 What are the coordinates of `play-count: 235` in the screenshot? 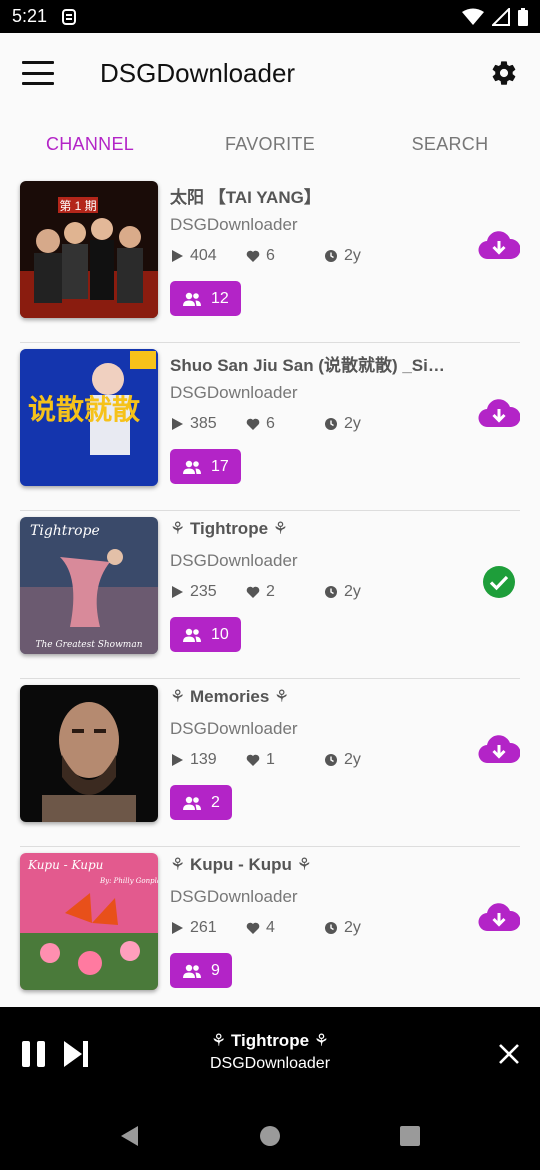 It's located at (208, 592).